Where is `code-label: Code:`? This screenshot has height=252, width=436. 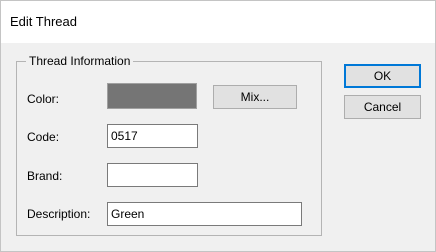 code-label: Code: is located at coordinates (43, 137).